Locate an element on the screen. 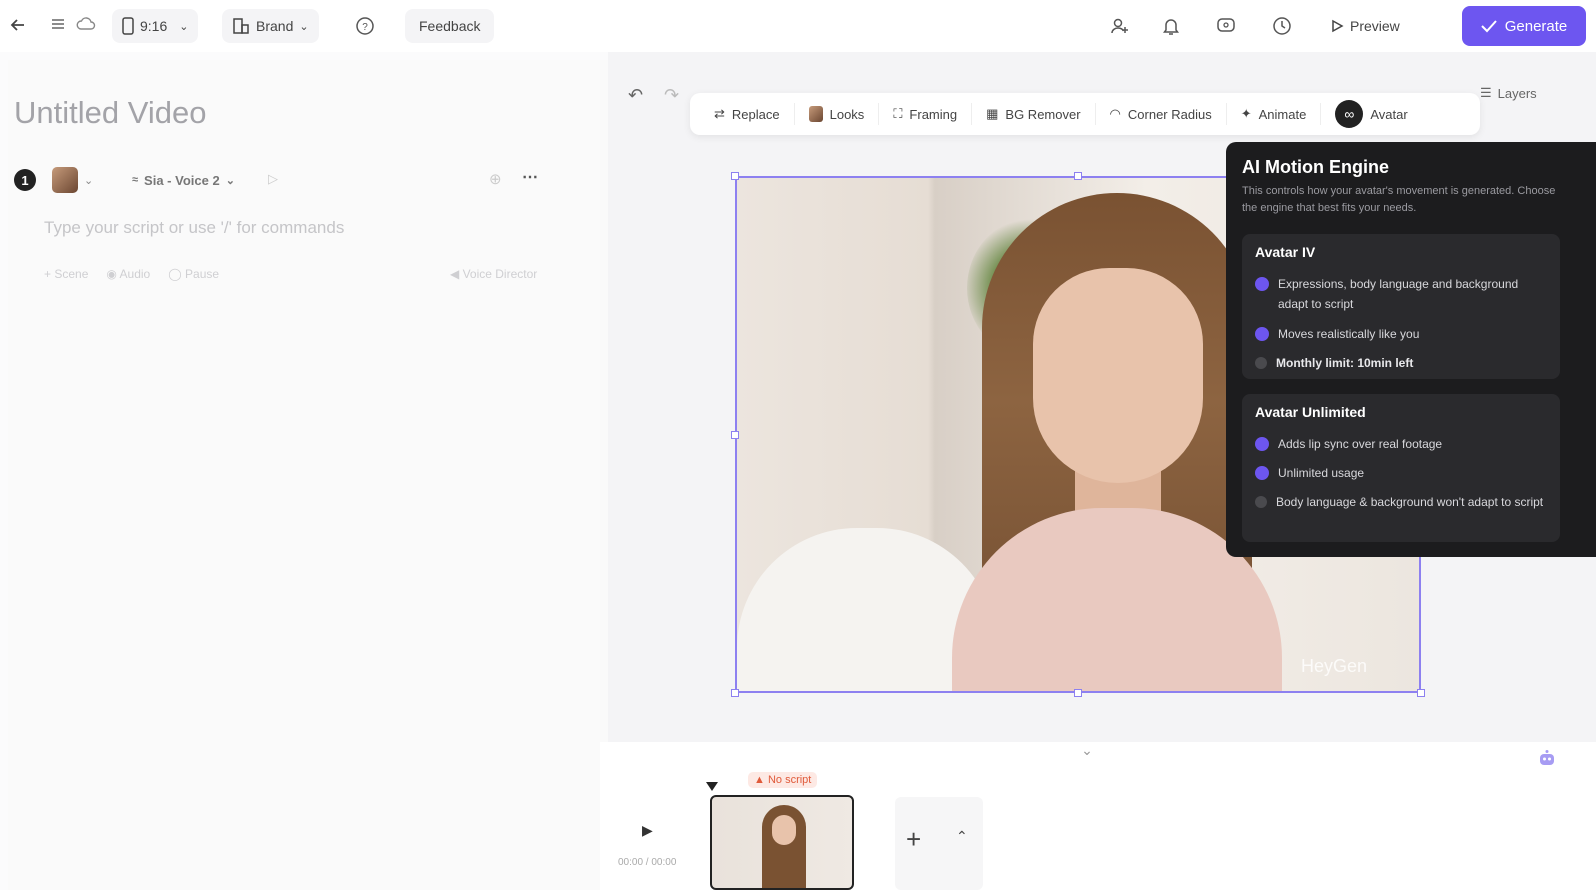 The width and height of the screenshot is (1596, 890). layers-icon: ☰ is located at coordinates (1486, 92).